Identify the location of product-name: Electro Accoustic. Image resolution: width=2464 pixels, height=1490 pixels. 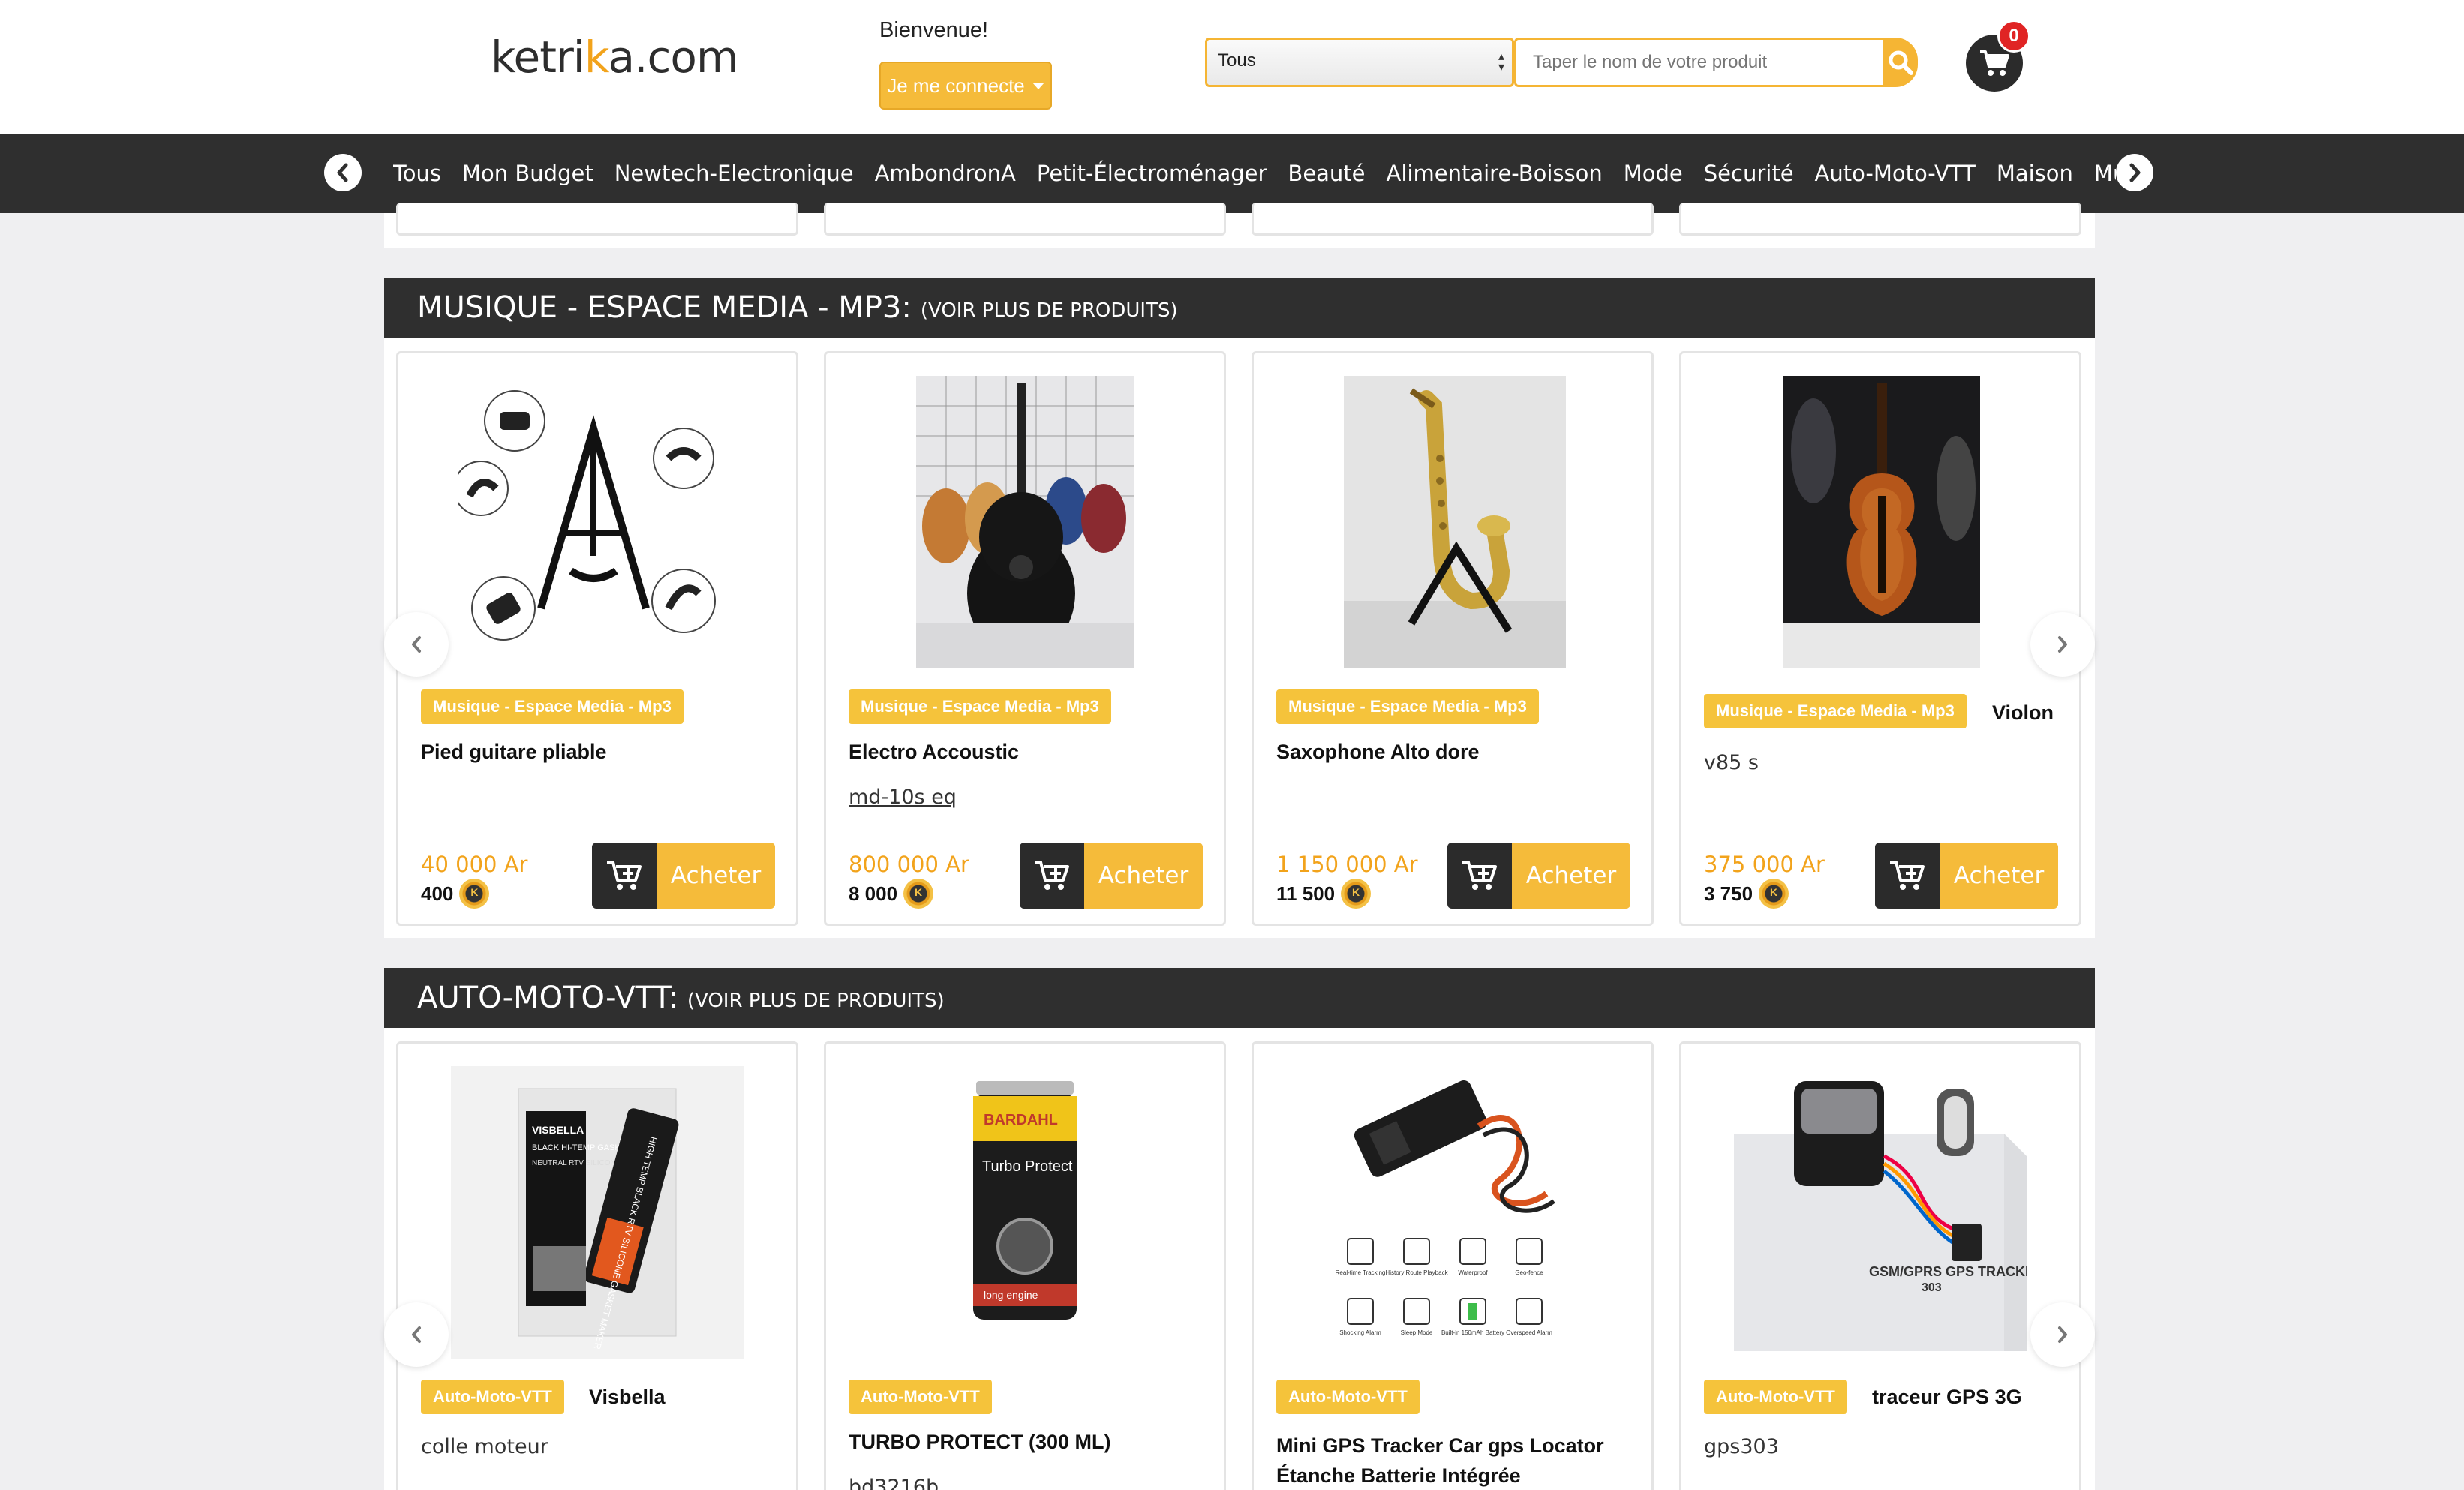
(934, 752).